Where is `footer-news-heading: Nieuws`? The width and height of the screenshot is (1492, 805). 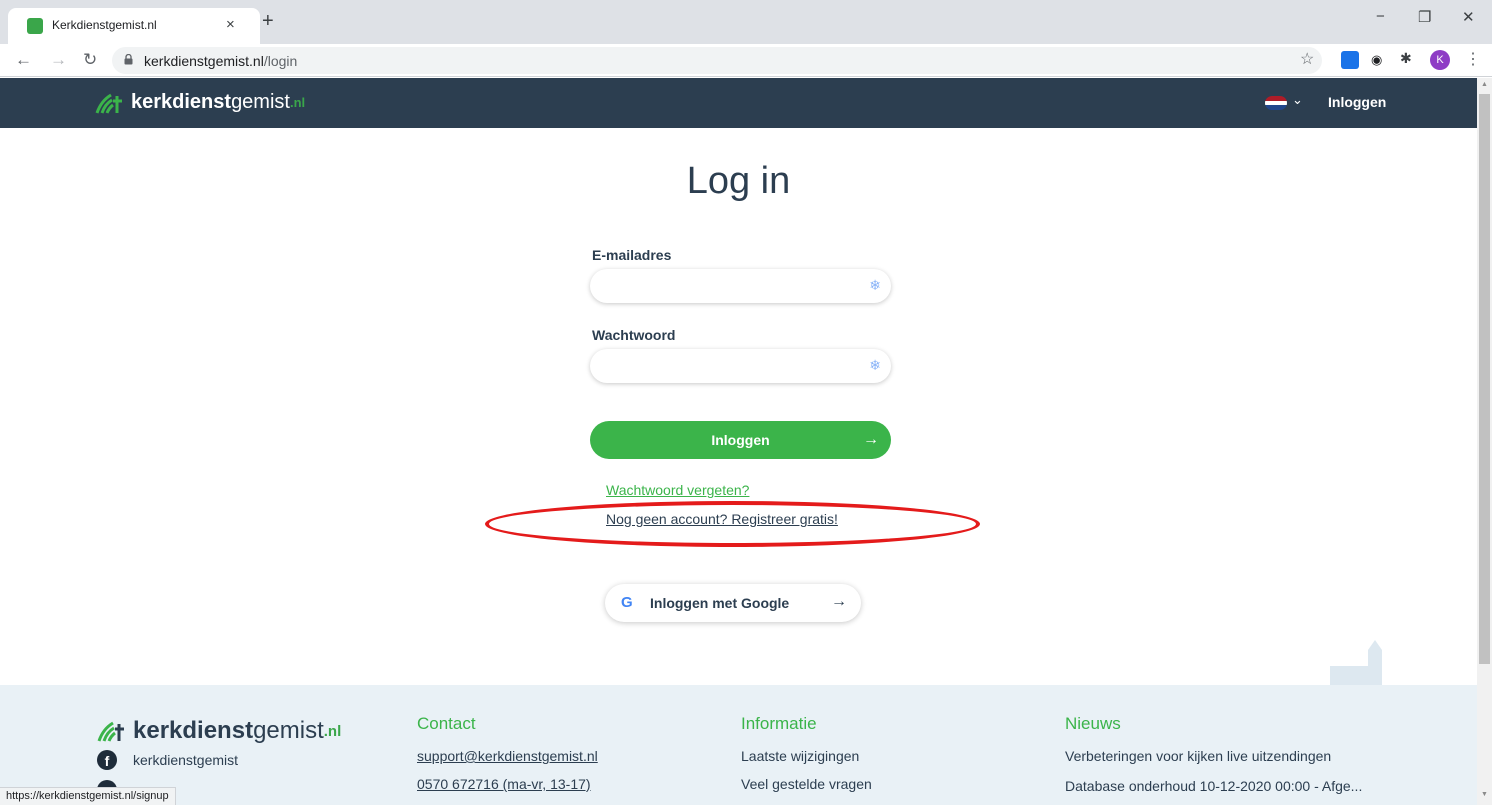 footer-news-heading: Nieuws is located at coordinates (1093, 723).